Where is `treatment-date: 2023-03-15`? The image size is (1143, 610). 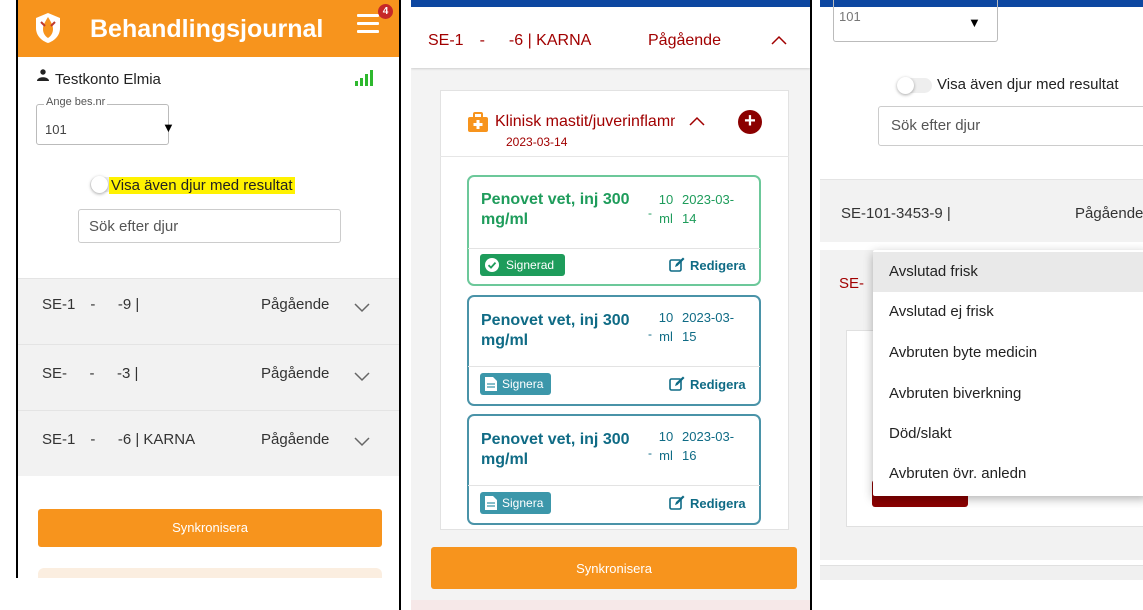
treatment-date: 2023-03-15 is located at coordinates (708, 327).